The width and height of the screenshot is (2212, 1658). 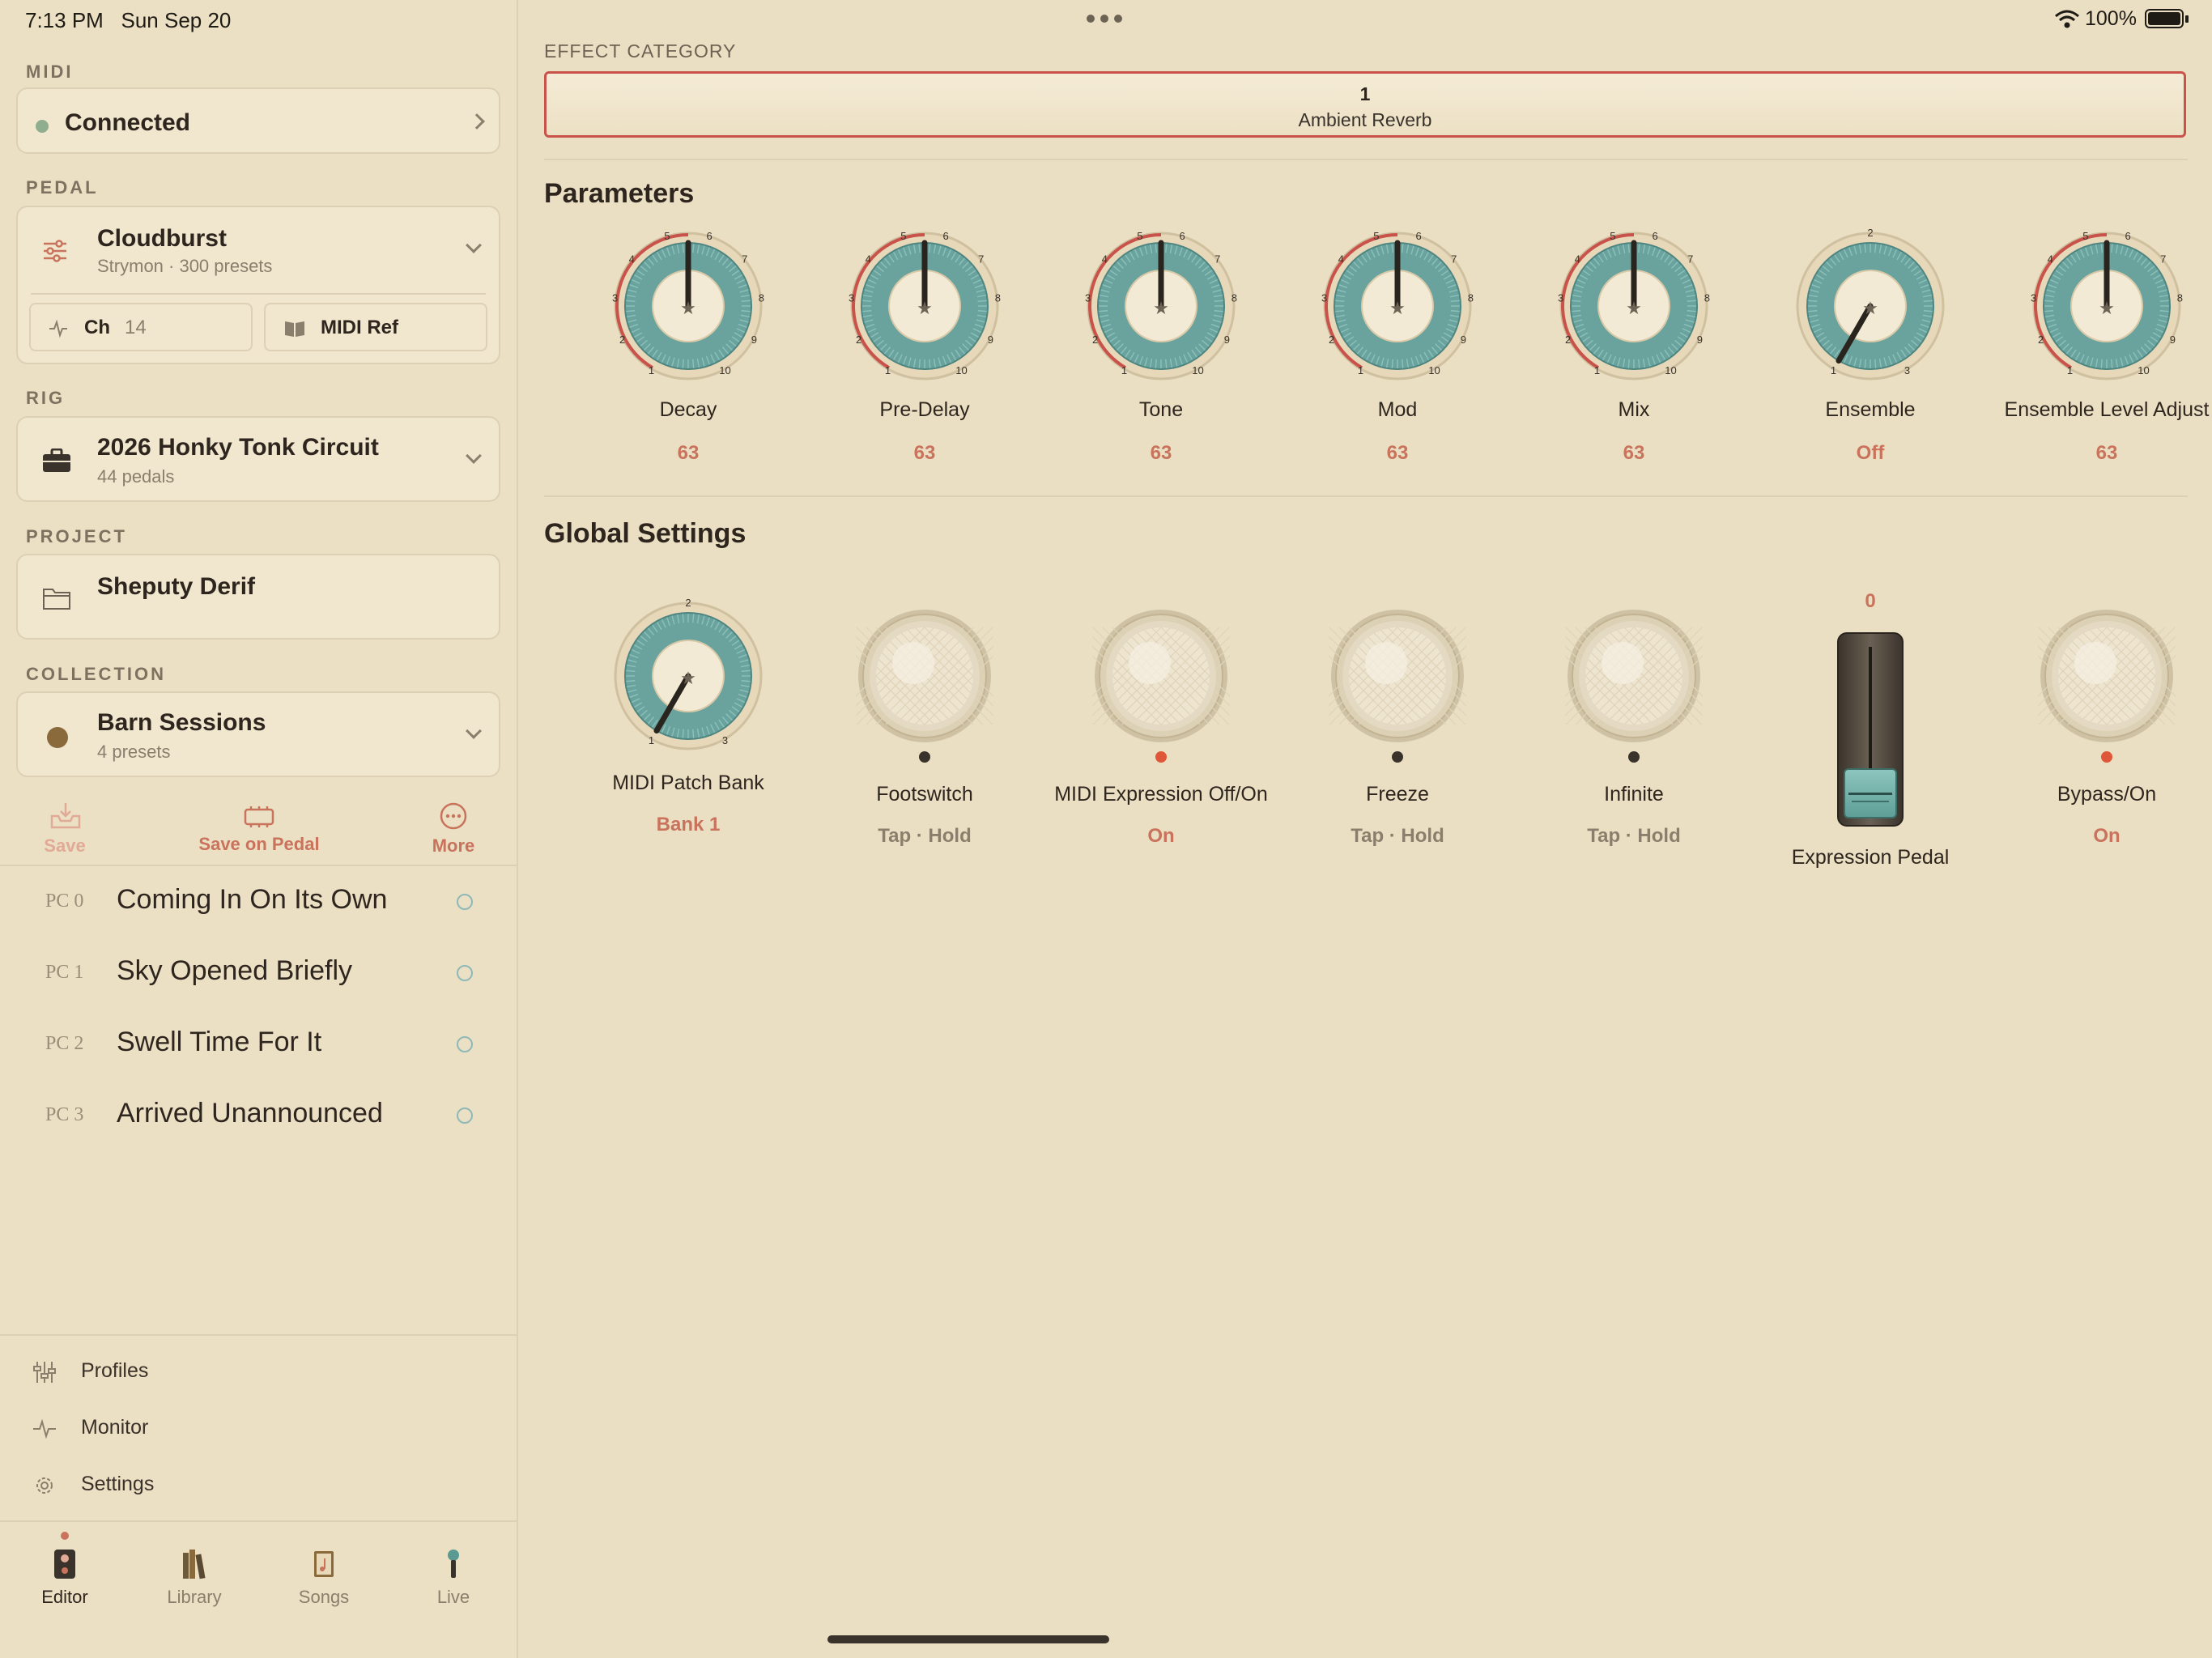 I want to click on param-knob-name: Mod, so click(x=1398, y=409).